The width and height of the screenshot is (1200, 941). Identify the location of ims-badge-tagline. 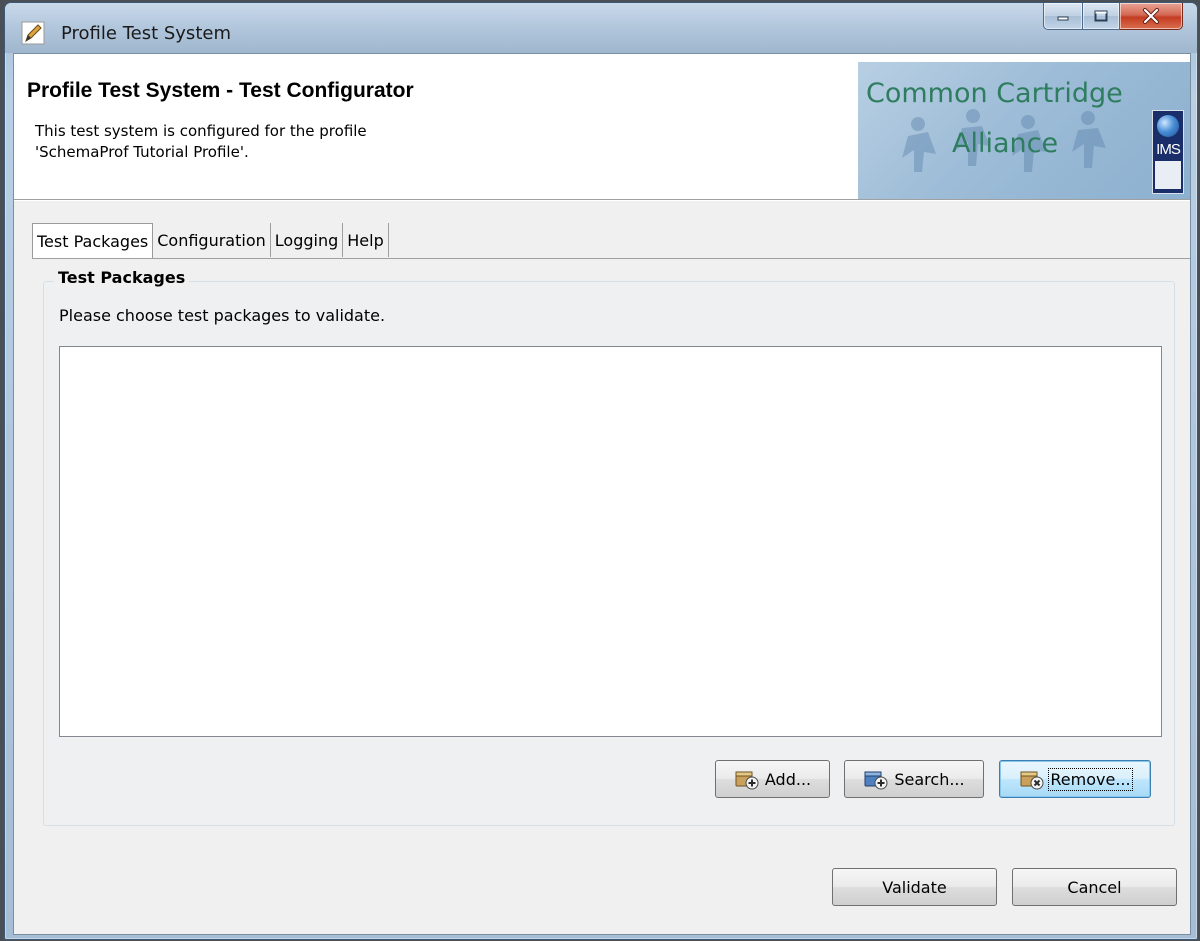
(1168, 175).